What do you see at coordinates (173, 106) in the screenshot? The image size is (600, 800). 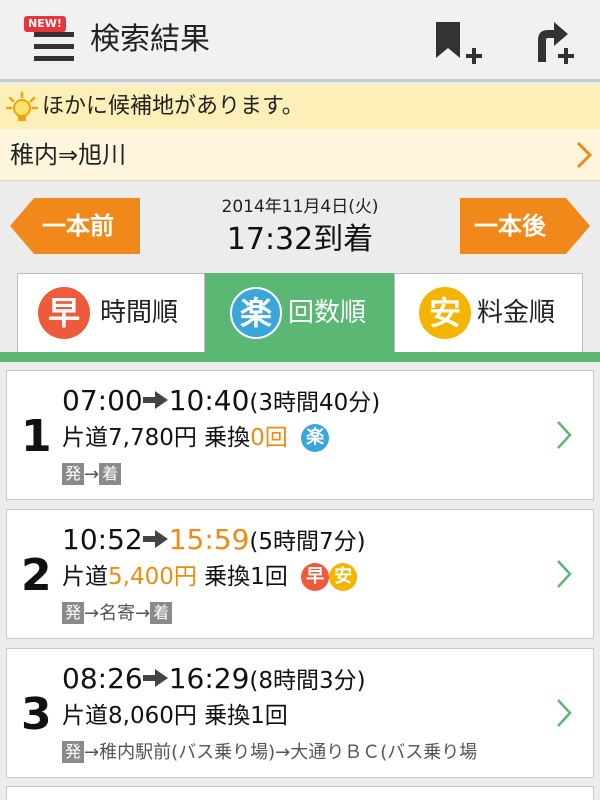 I see `notice-text: ほかに候補地があります。` at bounding box center [173, 106].